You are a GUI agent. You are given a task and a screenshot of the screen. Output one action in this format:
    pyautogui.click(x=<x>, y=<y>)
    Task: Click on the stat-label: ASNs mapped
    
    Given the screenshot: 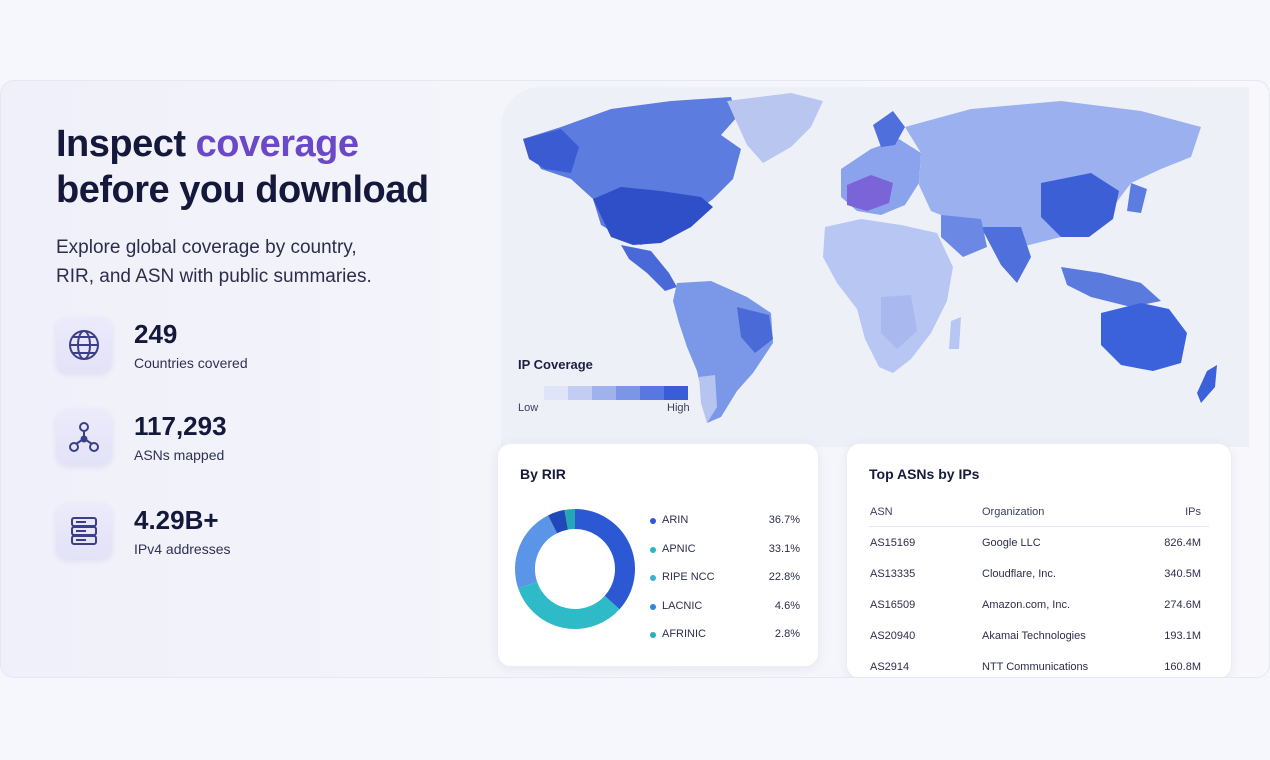 What is the action you would take?
    pyautogui.click(x=179, y=455)
    